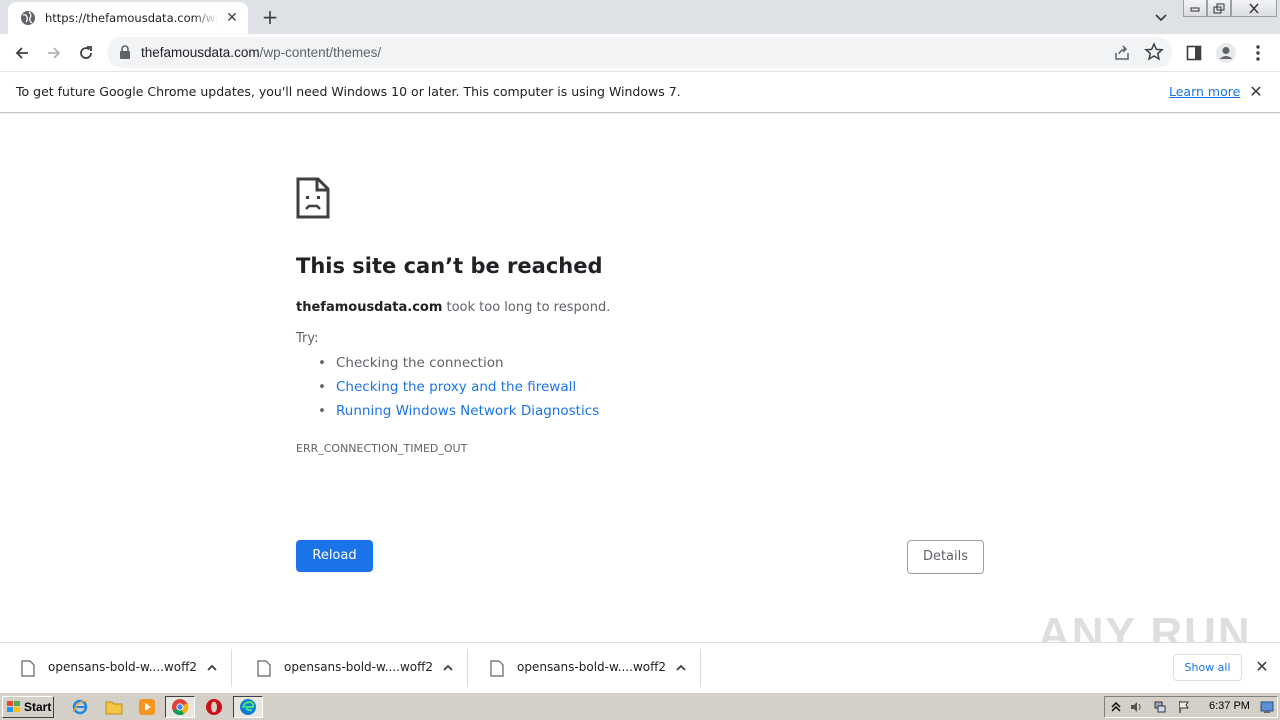 The height and width of the screenshot is (720, 1280). What do you see at coordinates (307, 338) in the screenshot?
I see `try-label: Try:` at bounding box center [307, 338].